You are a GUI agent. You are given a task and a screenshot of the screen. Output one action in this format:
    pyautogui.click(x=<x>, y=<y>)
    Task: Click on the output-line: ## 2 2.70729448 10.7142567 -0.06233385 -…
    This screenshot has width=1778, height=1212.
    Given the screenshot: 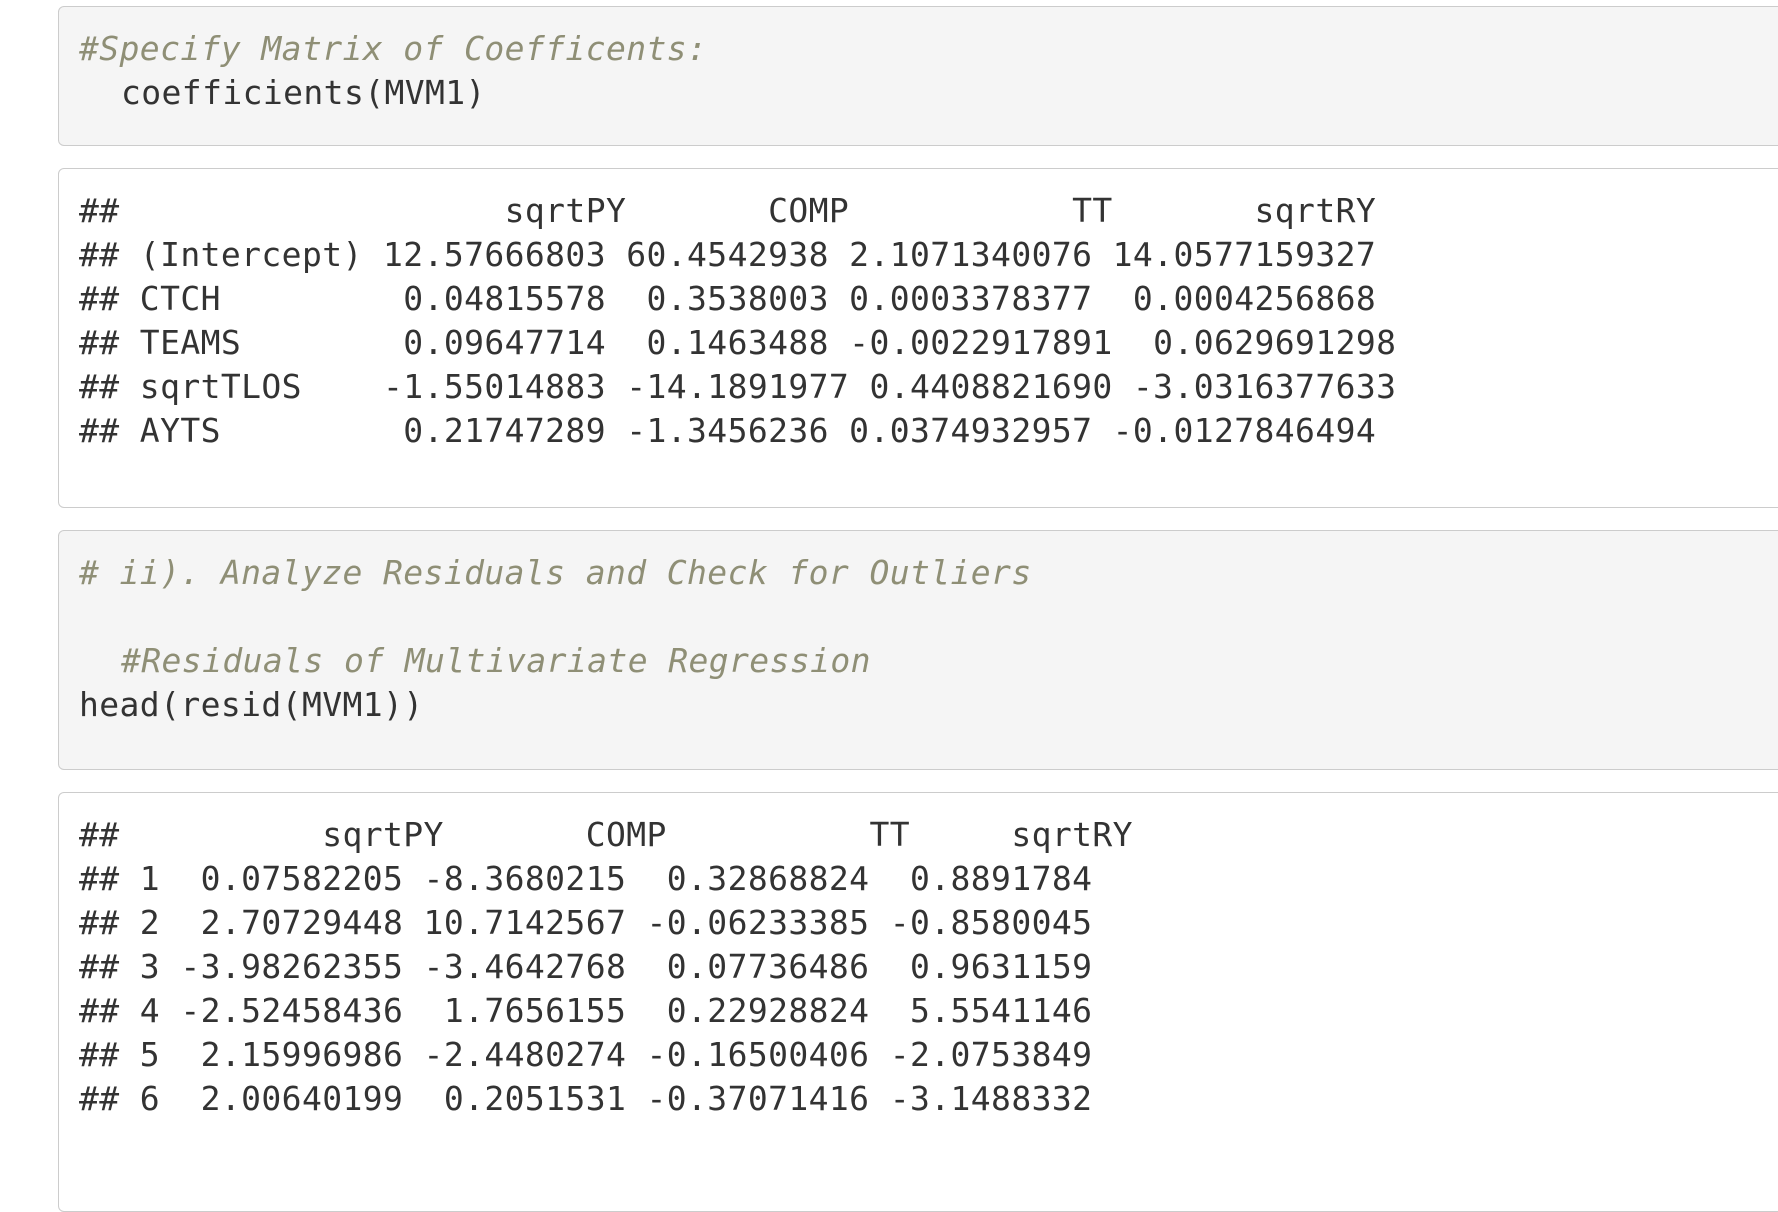 What is the action you would take?
    pyautogui.click(x=586, y=922)
    